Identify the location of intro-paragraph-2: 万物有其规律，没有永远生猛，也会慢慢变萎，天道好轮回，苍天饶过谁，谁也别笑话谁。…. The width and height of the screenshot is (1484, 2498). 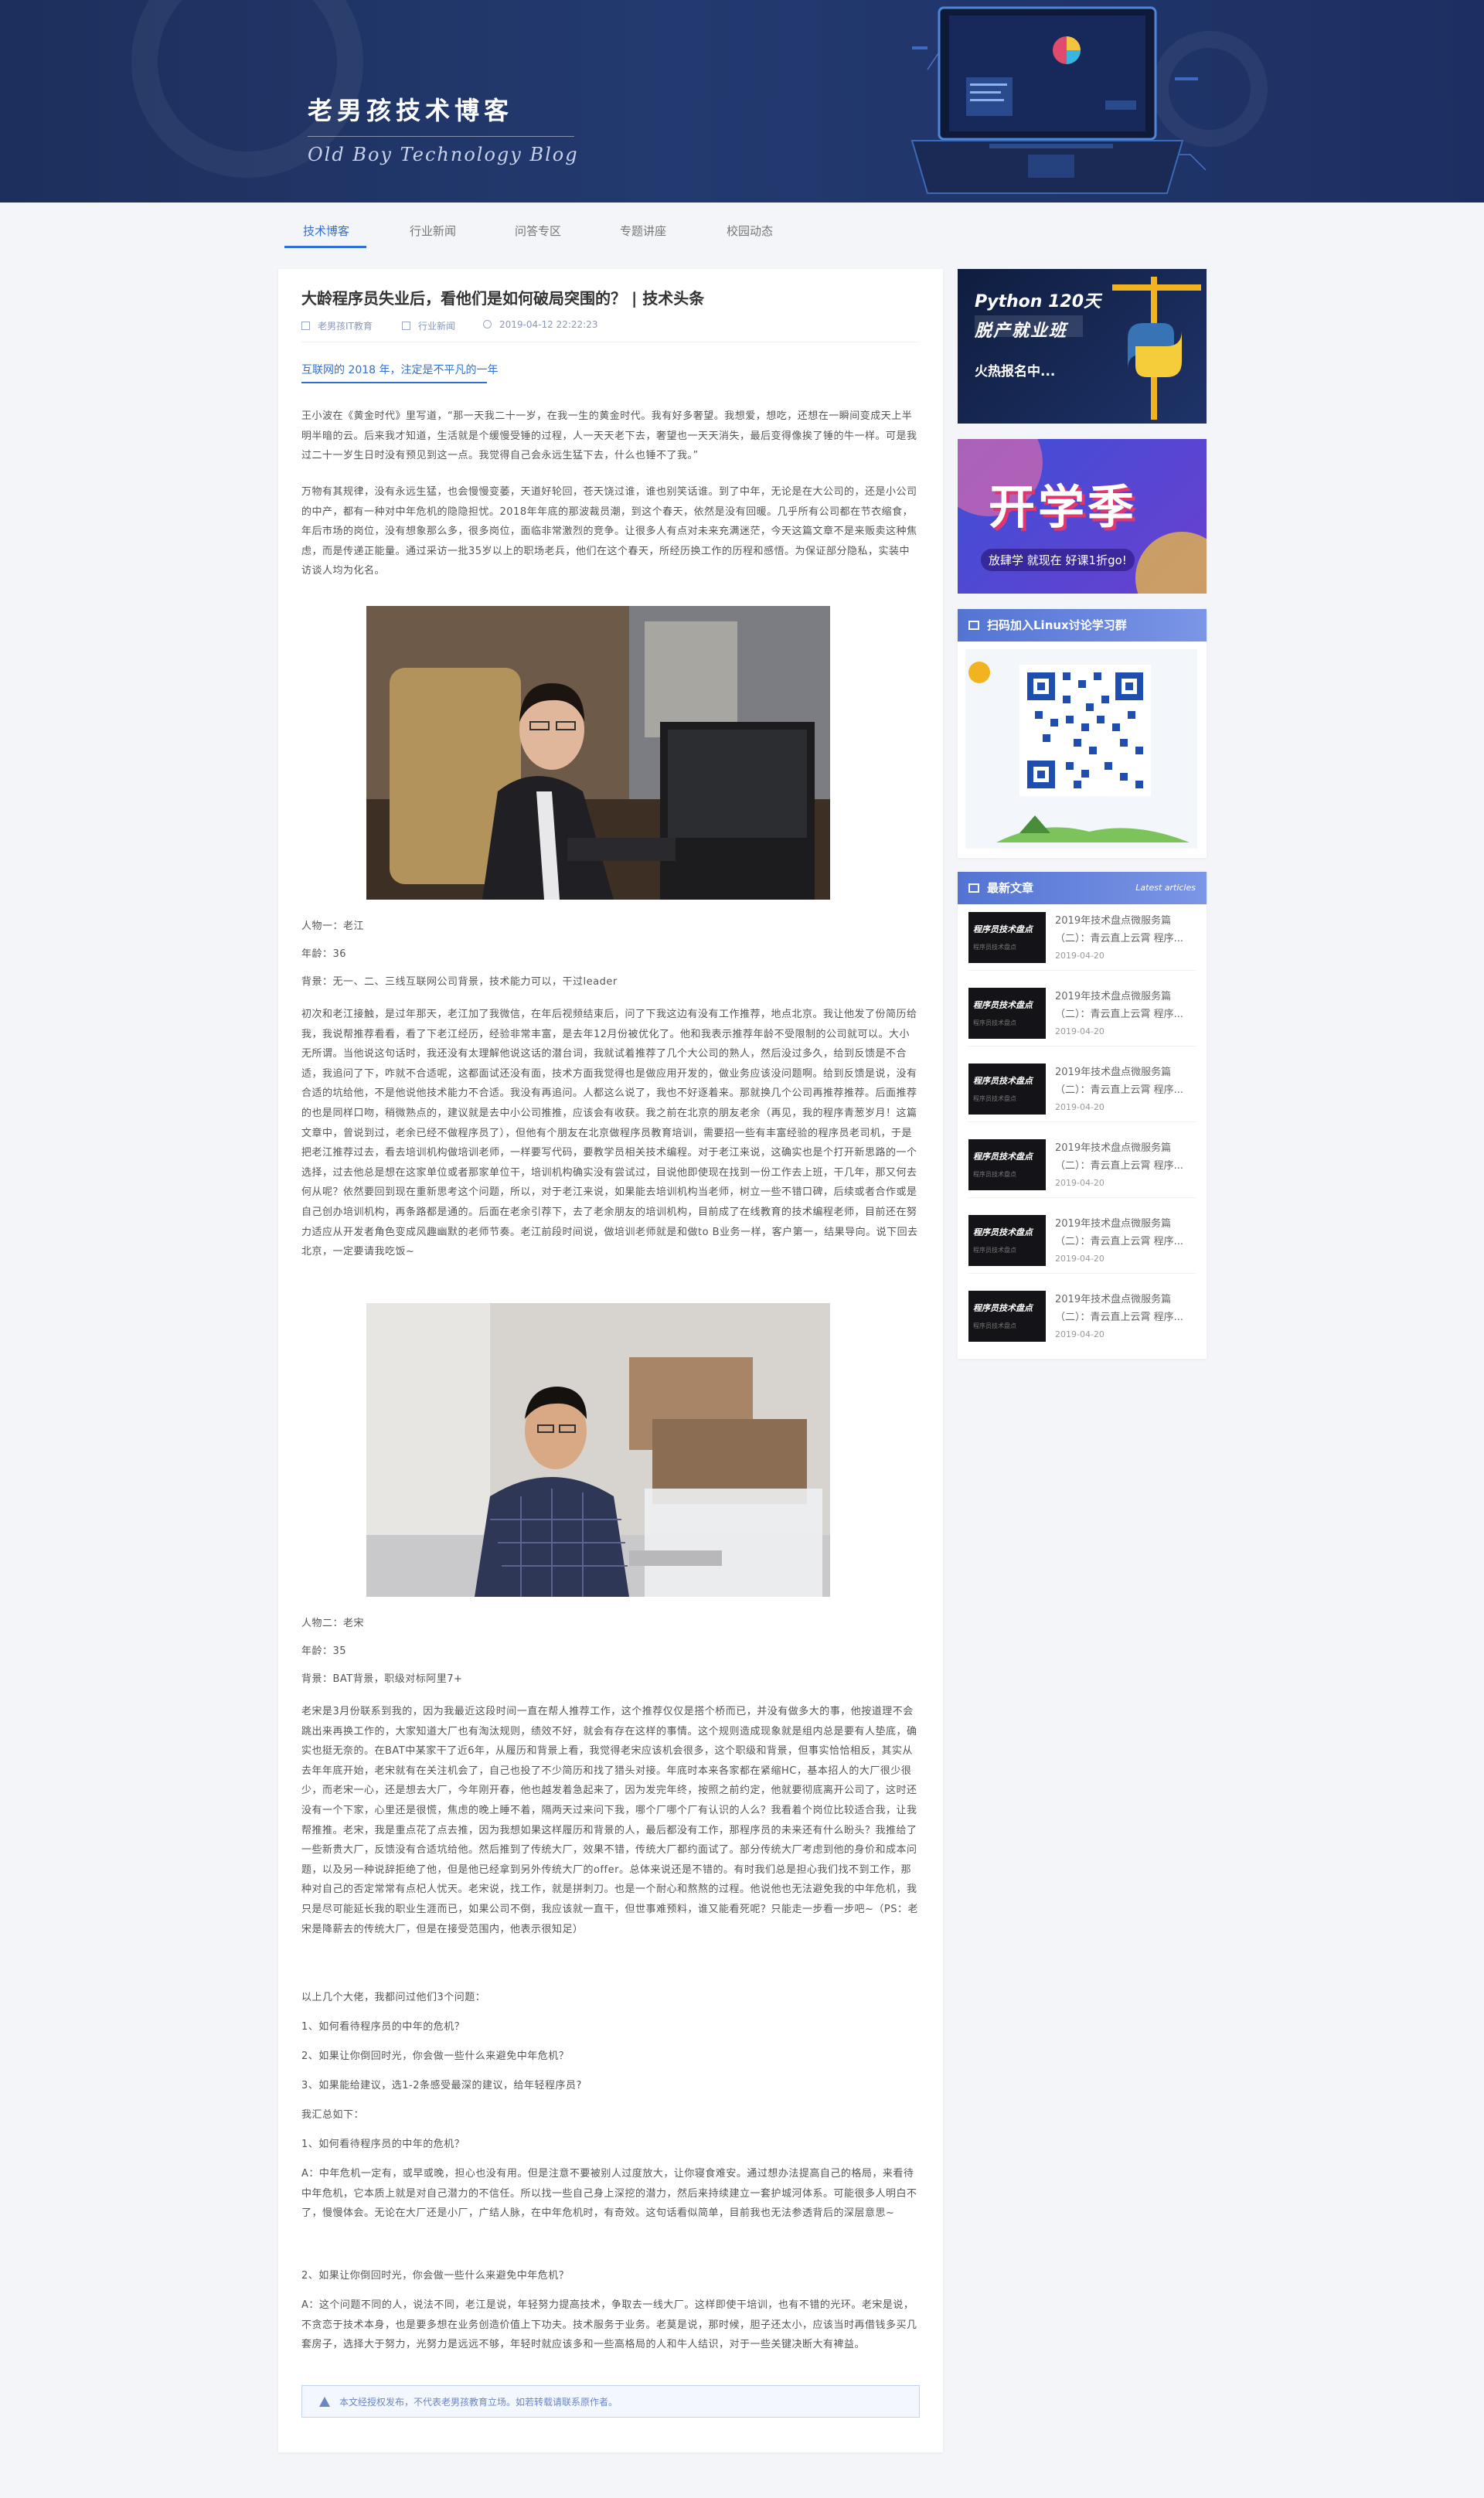
(609, 531).